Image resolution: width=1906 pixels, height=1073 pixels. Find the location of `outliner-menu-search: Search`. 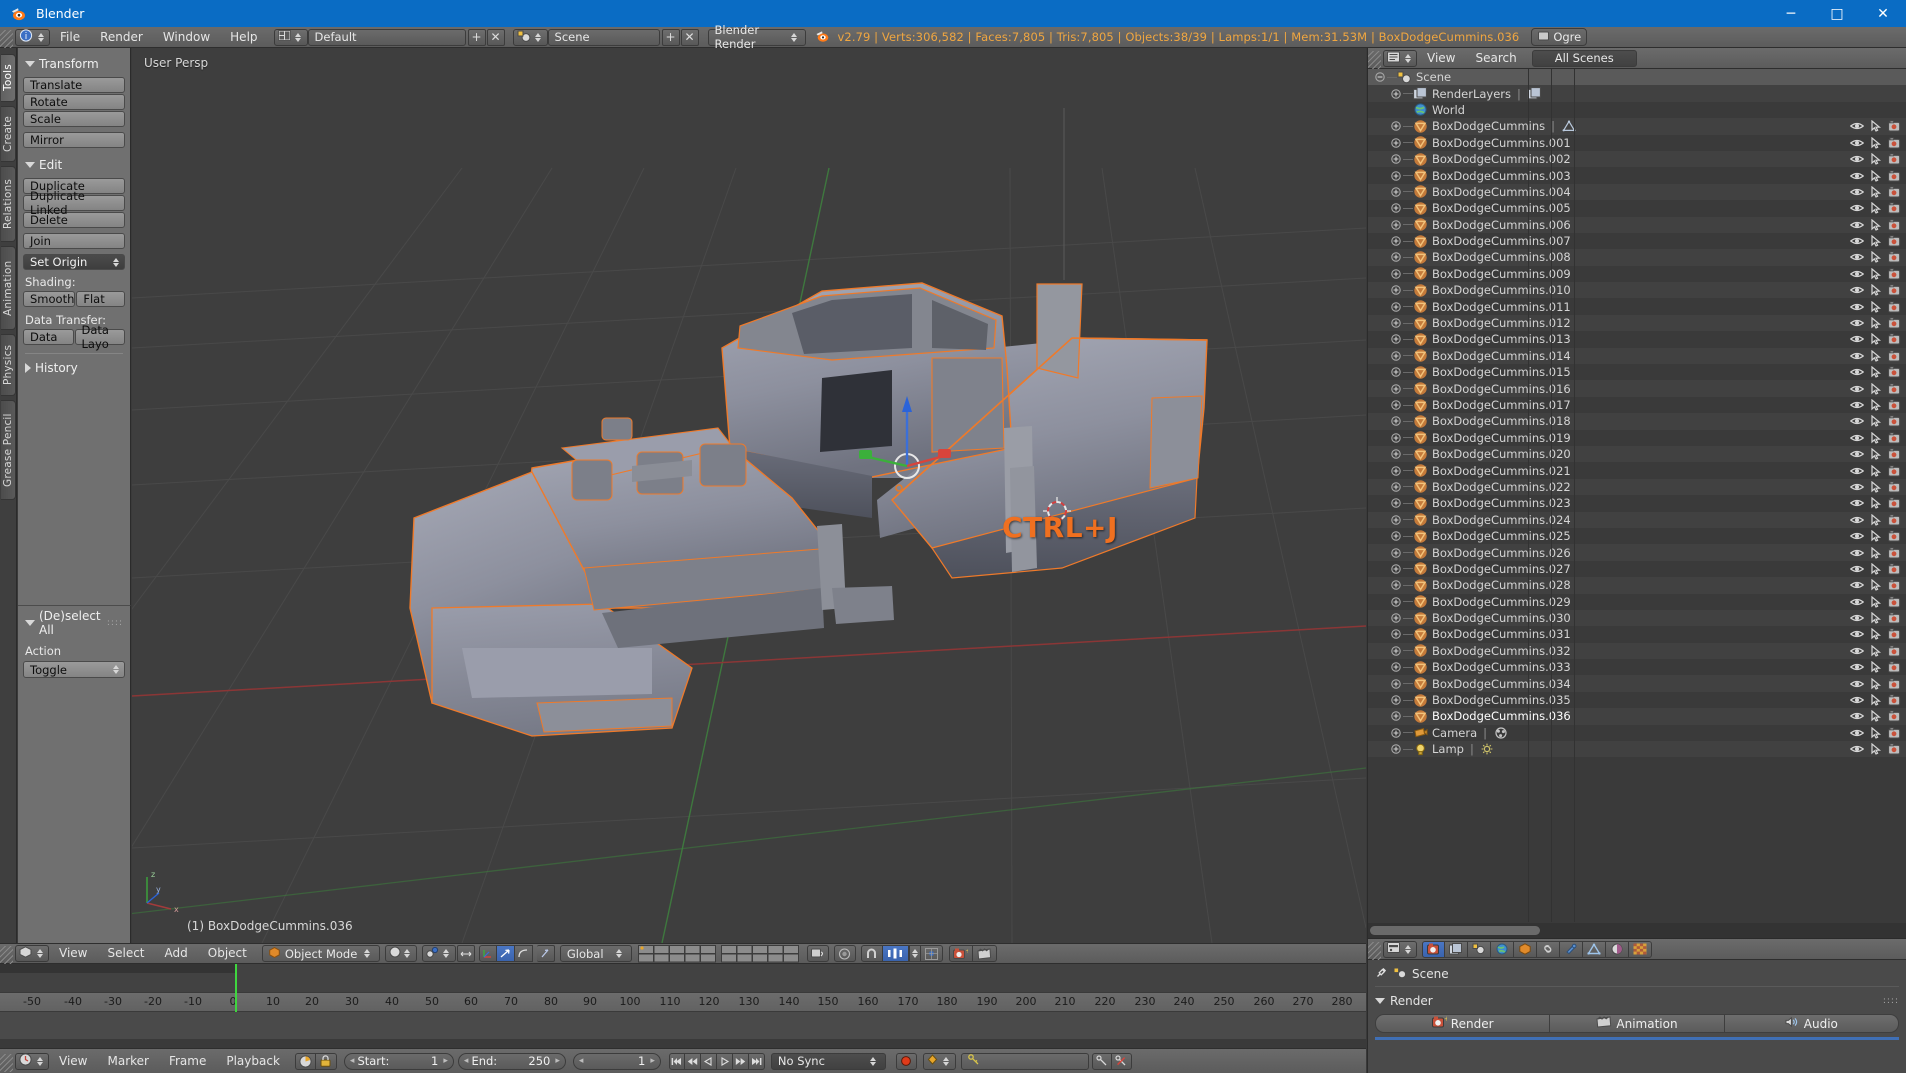

outliner-menu-search: Search is located at coordinates (1495, 58).